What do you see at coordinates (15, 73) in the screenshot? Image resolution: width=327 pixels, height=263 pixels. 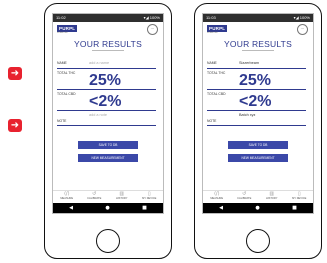 I see `arrow-right-icon-name: ➜` at bounding box center [15, 73].